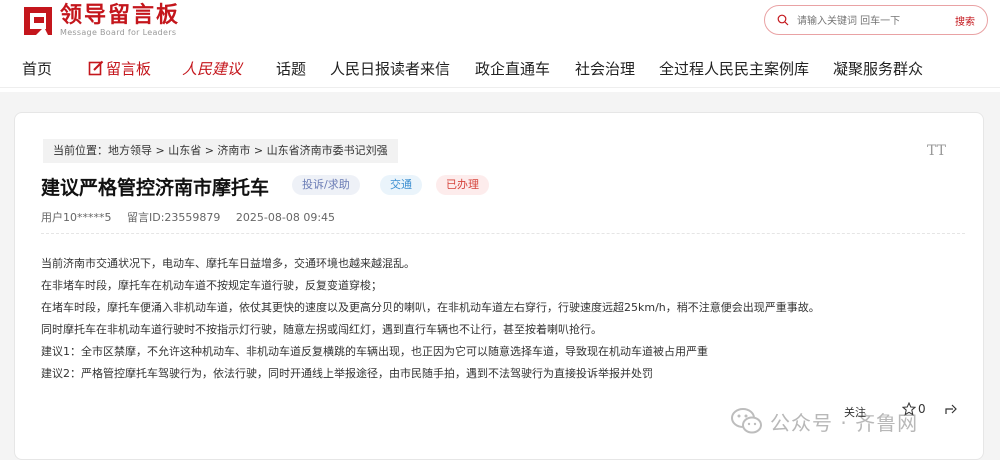 Image resolution: width=1000 pixels, height=460 pixels. I want to click on logo-icon, so click(38, 21).